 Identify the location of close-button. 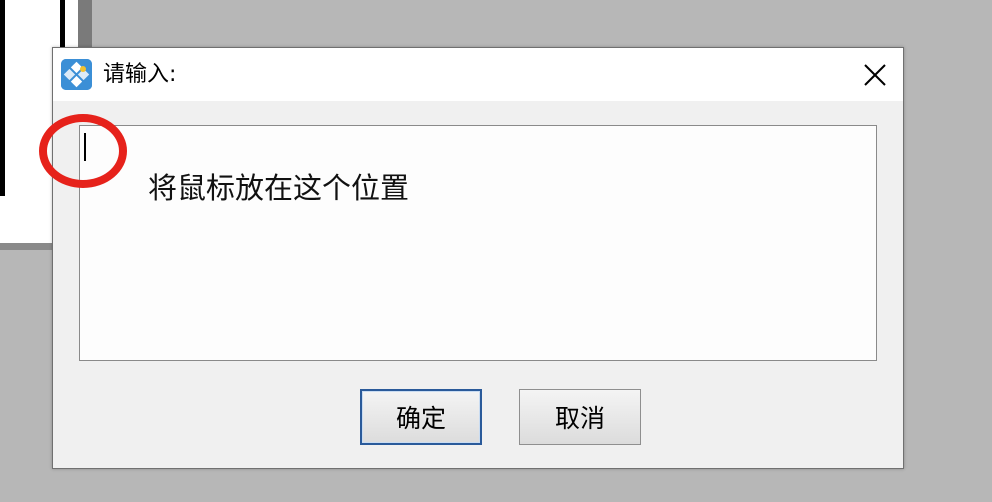
(875, 75).